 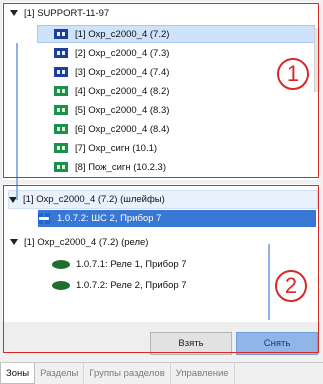 I want to click on tree-zone-item: [4] Охр_c2000_4 (8.2), so click(x=111, y=91).